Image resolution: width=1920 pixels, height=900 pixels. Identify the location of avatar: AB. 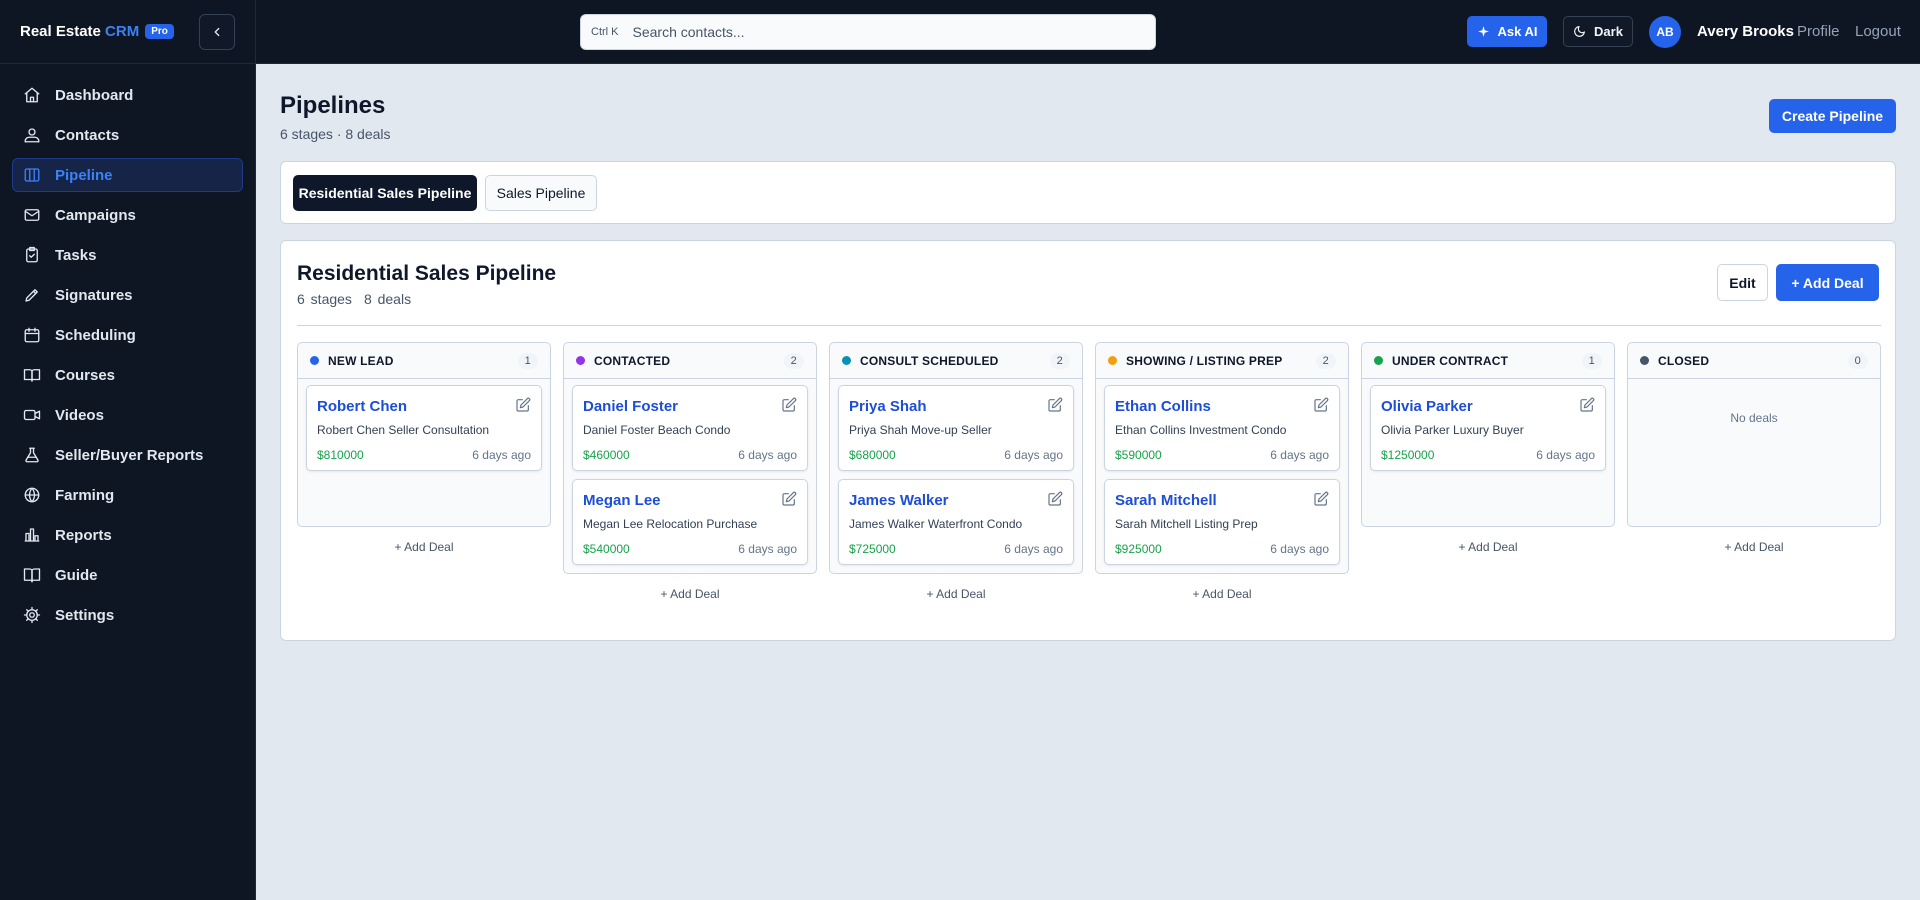
(1665, 32).